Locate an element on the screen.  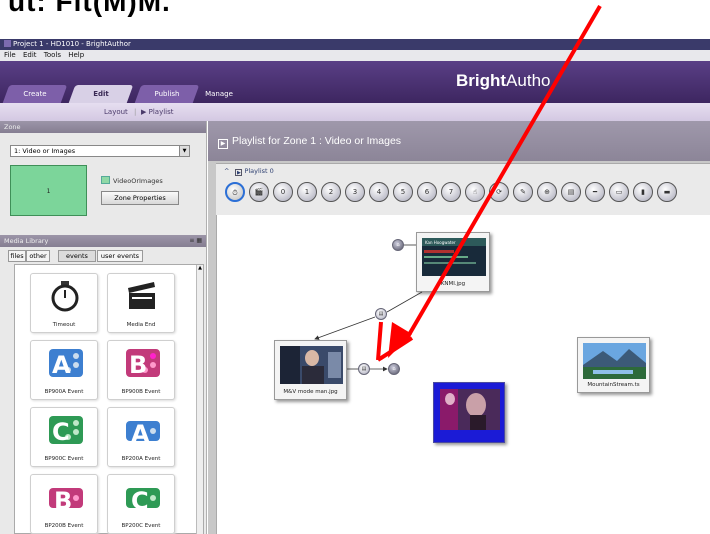
timeout-transition-icon: ▤ is located at coordinates (381, 314).